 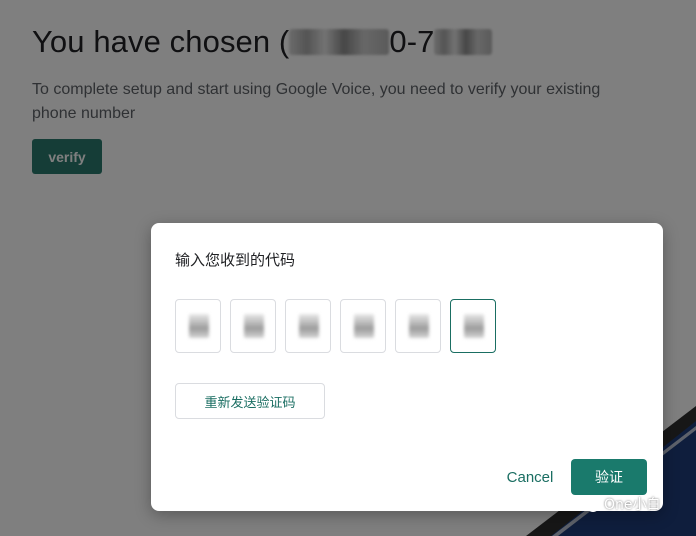 I want to click on wechat-icon, so click(x=589, y=504).